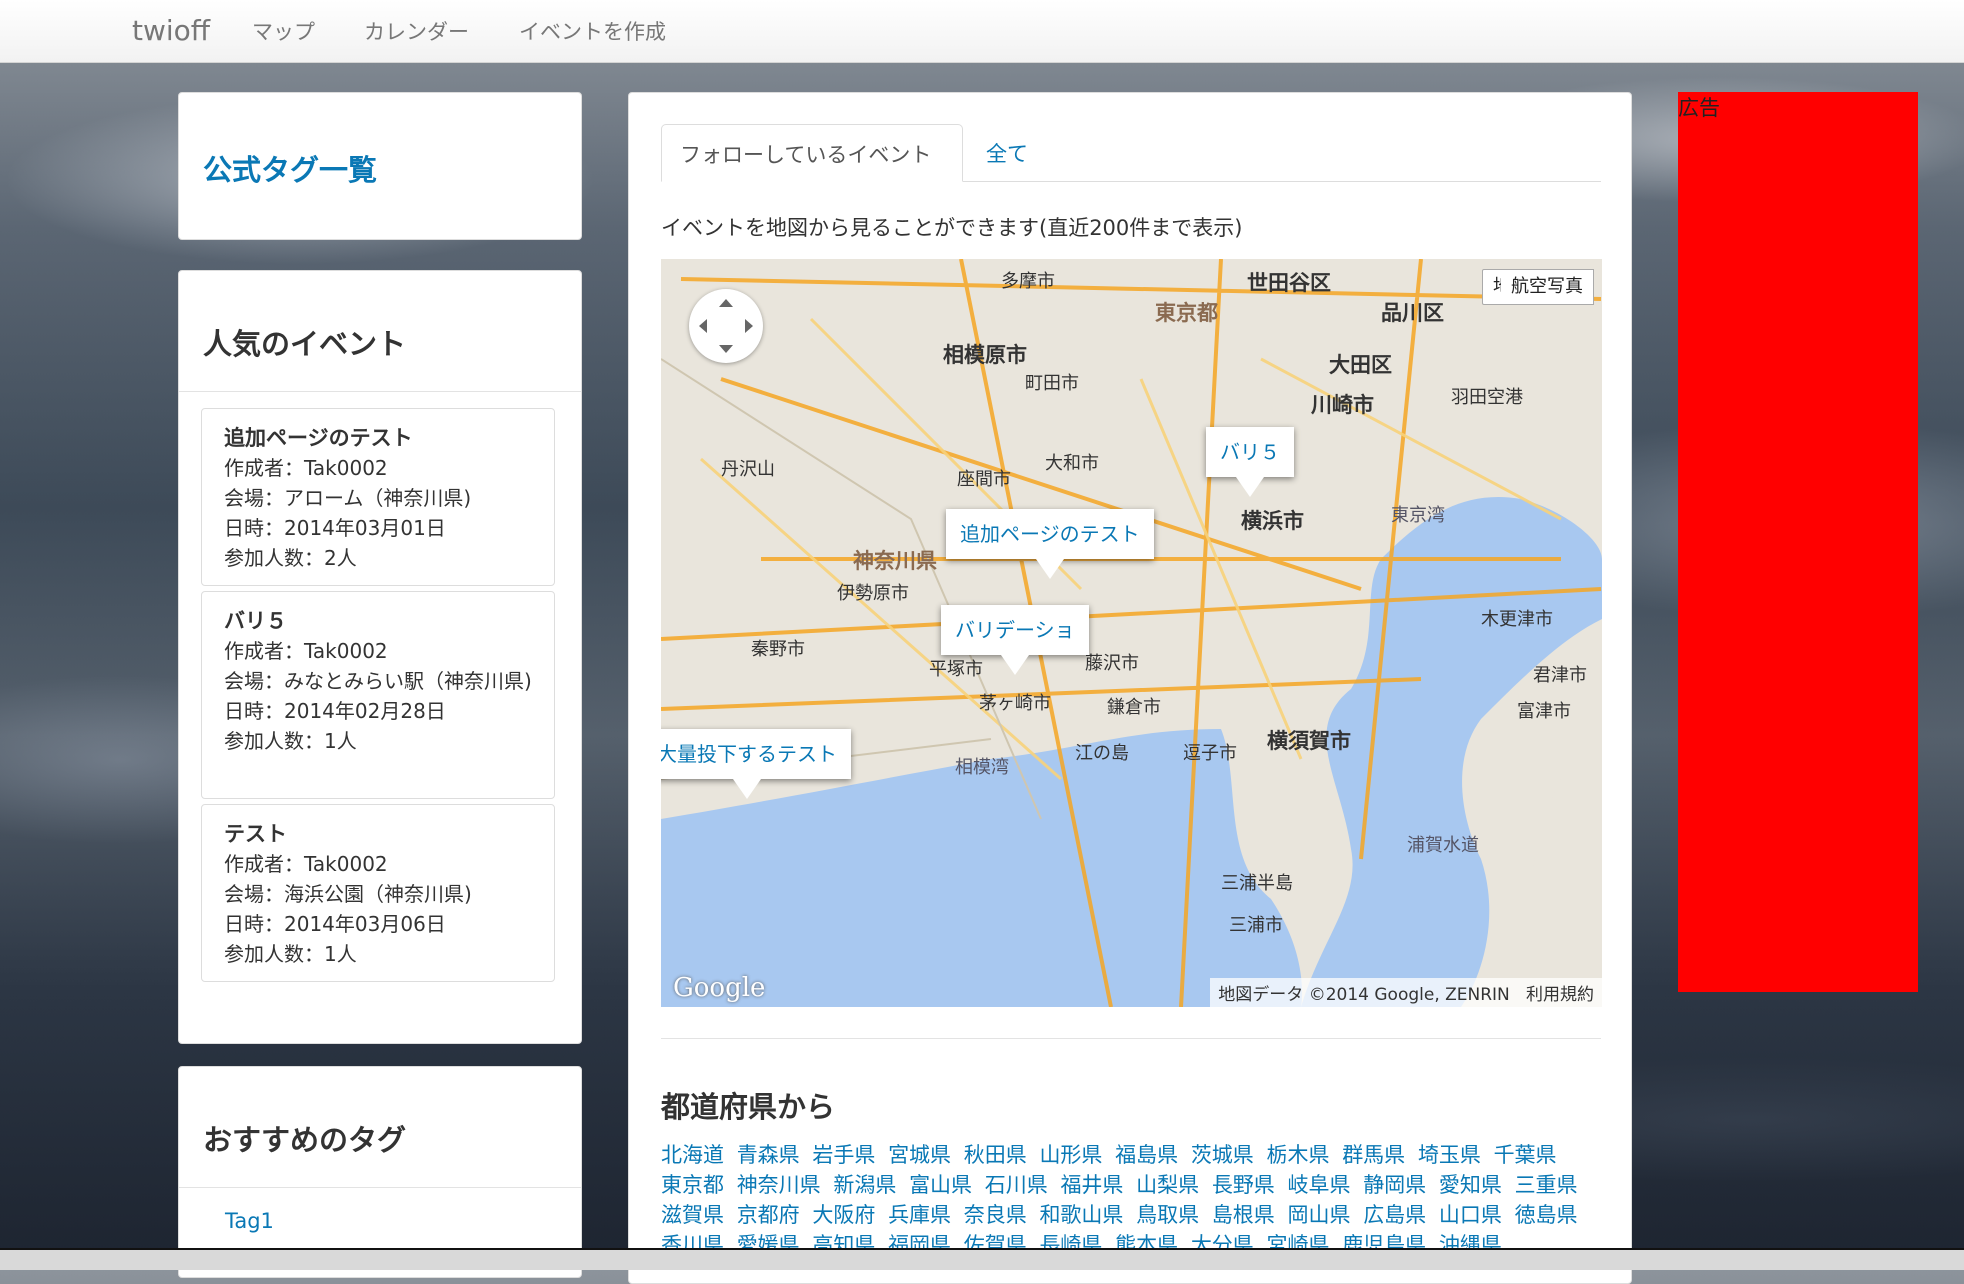  Describe the element at coordinates (843, 1215) in the screenshot. I see `prefecture-link: 大阪府` at that location.